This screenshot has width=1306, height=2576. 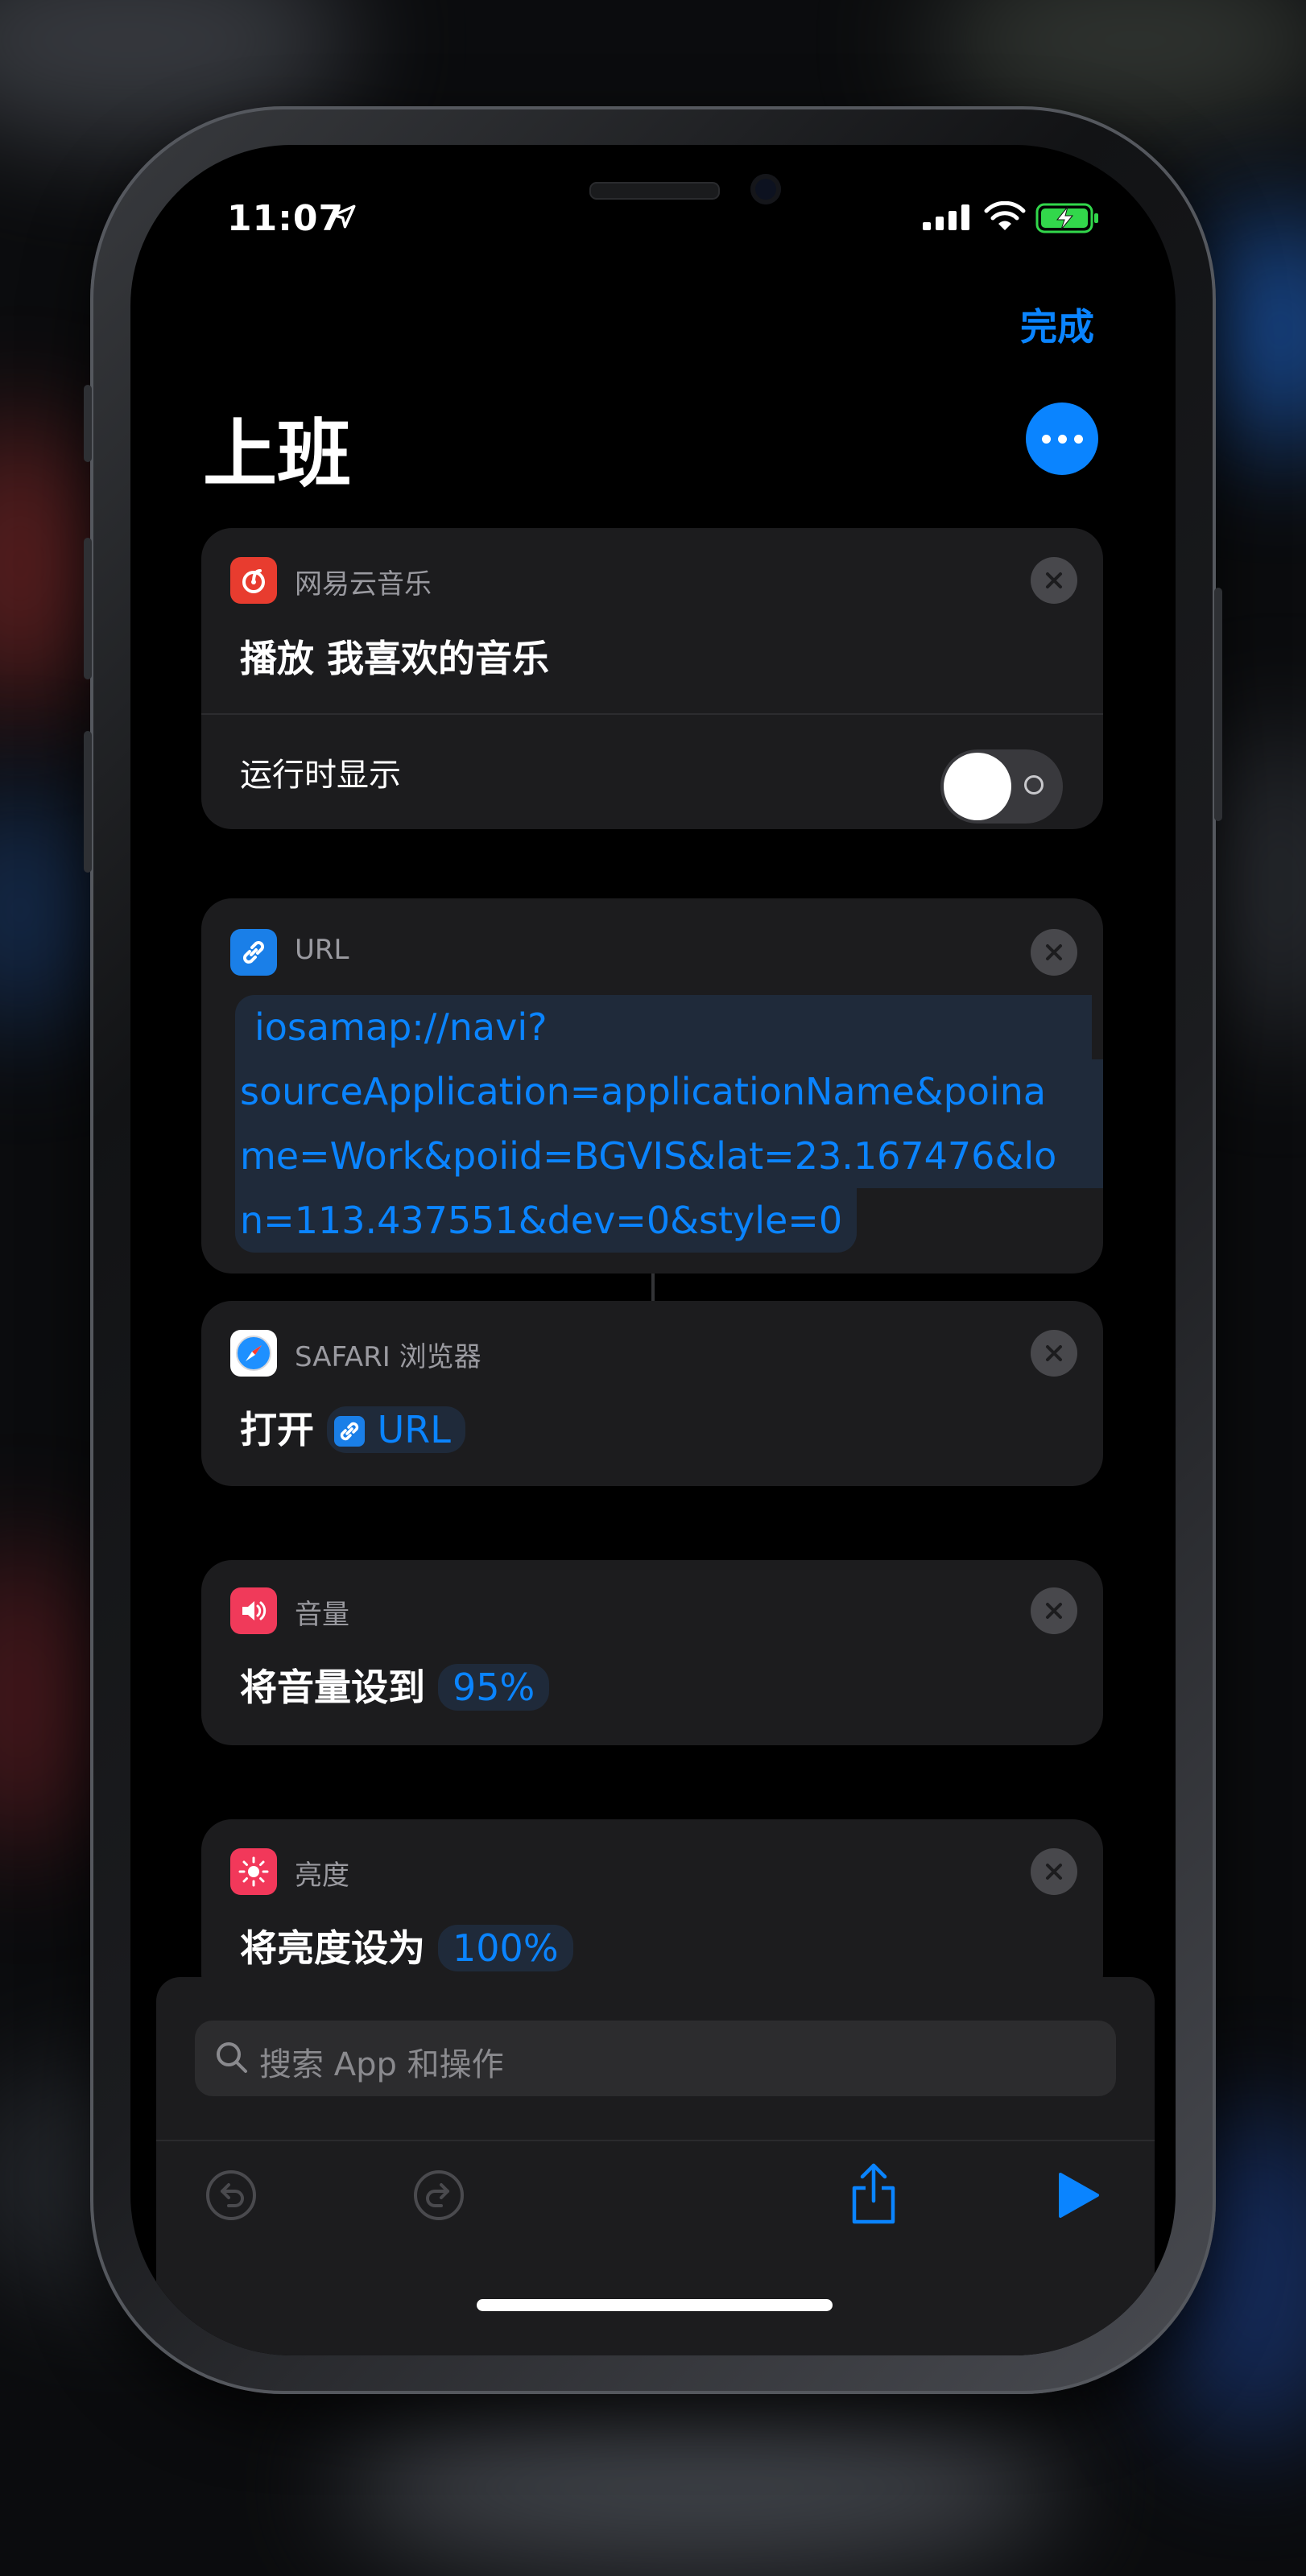 I want to click on power-button, so click(x=1218, y=704).